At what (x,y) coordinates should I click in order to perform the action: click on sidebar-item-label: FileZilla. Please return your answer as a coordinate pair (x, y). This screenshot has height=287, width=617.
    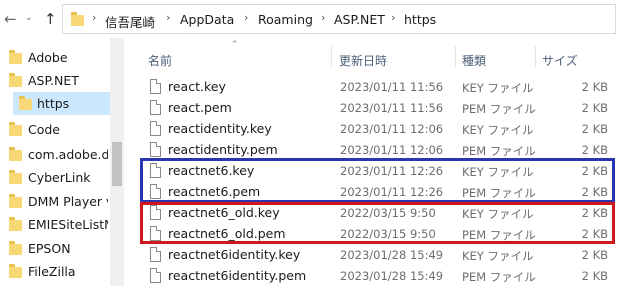
    Looking at the image, I should click on (52, 271).